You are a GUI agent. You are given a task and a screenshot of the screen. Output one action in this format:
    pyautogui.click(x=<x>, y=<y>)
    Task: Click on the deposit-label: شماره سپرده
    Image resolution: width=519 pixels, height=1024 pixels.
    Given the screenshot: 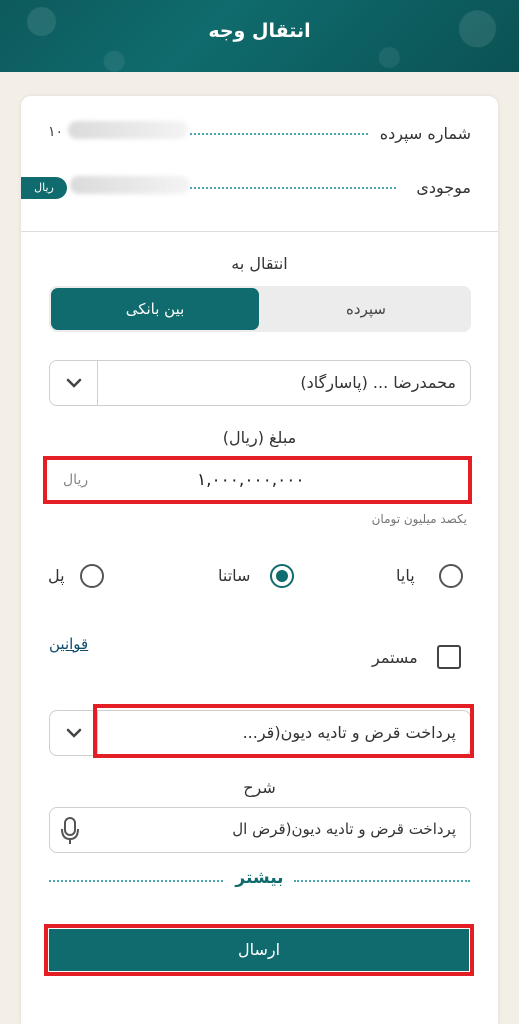 What is the action you would take?
    pyautogui.click(x=425, y=133)
    